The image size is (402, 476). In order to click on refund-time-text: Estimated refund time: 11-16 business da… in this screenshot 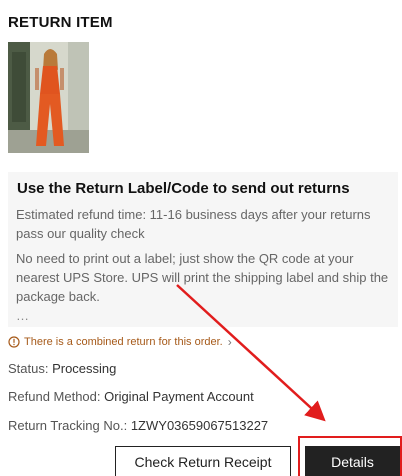, I will do `click(193, 224)`.